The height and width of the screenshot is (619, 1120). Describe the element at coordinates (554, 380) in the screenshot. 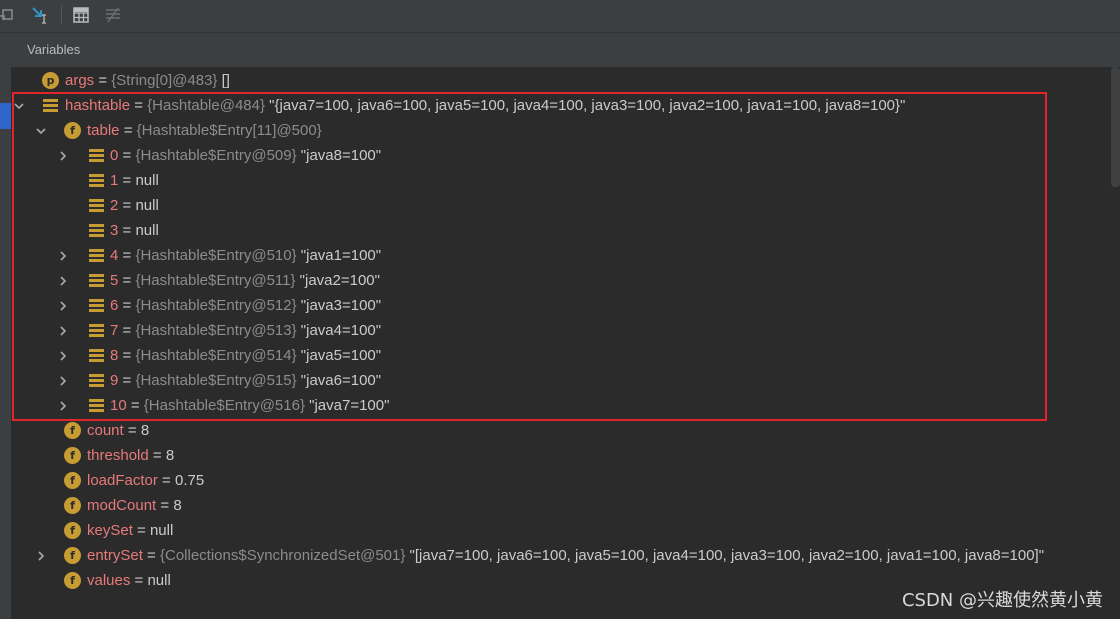

I see `variable-row: 9 = {Hashtable$Entry@515} "java6=100"` at that location.